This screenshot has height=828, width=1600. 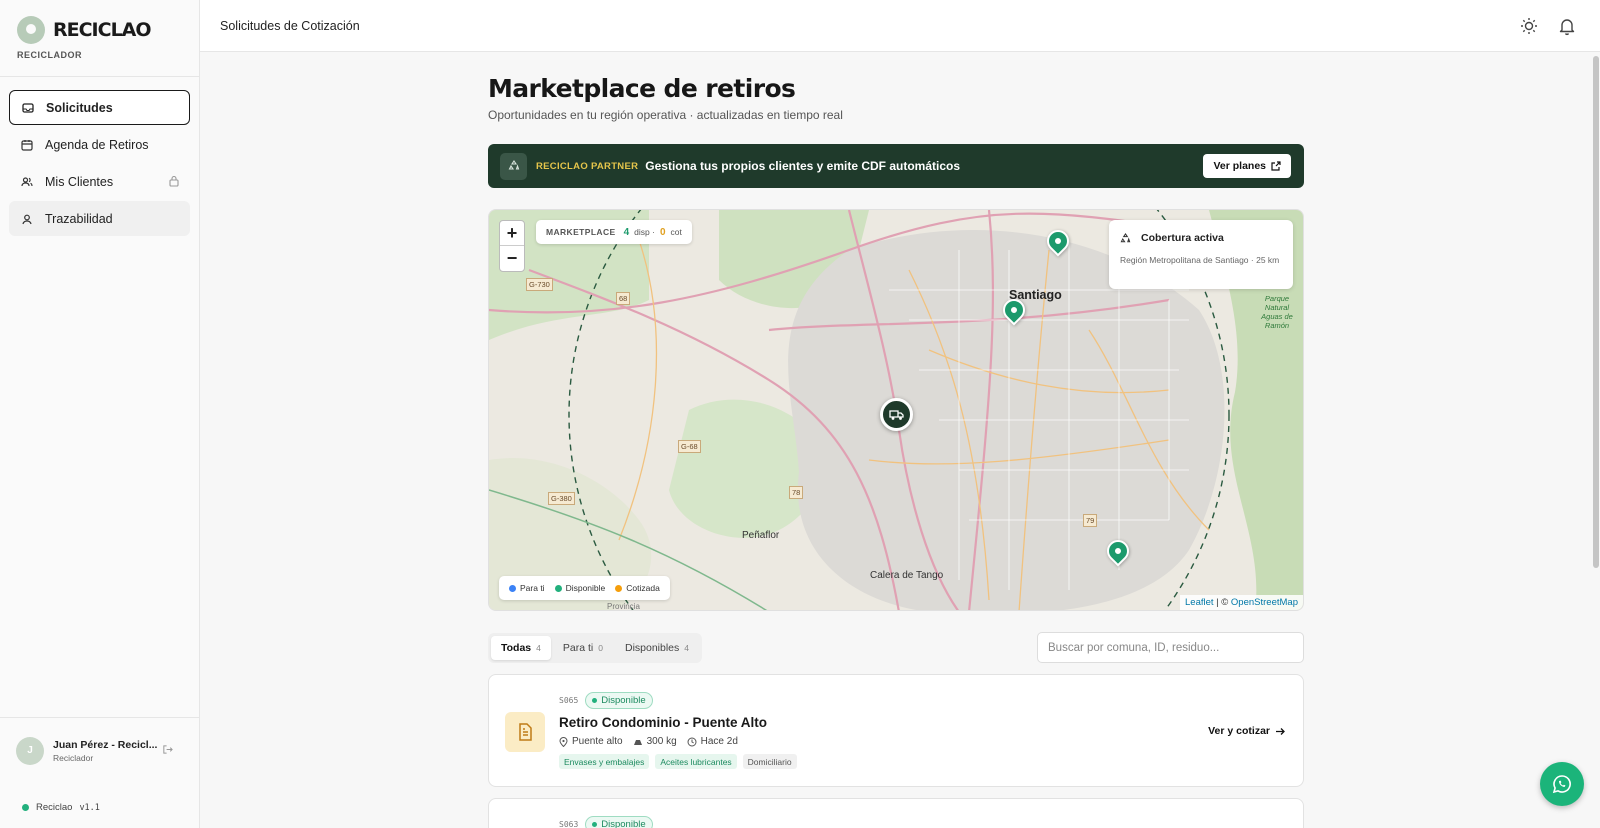 I want to click on location-person-icon, so click(x=27, y=219).